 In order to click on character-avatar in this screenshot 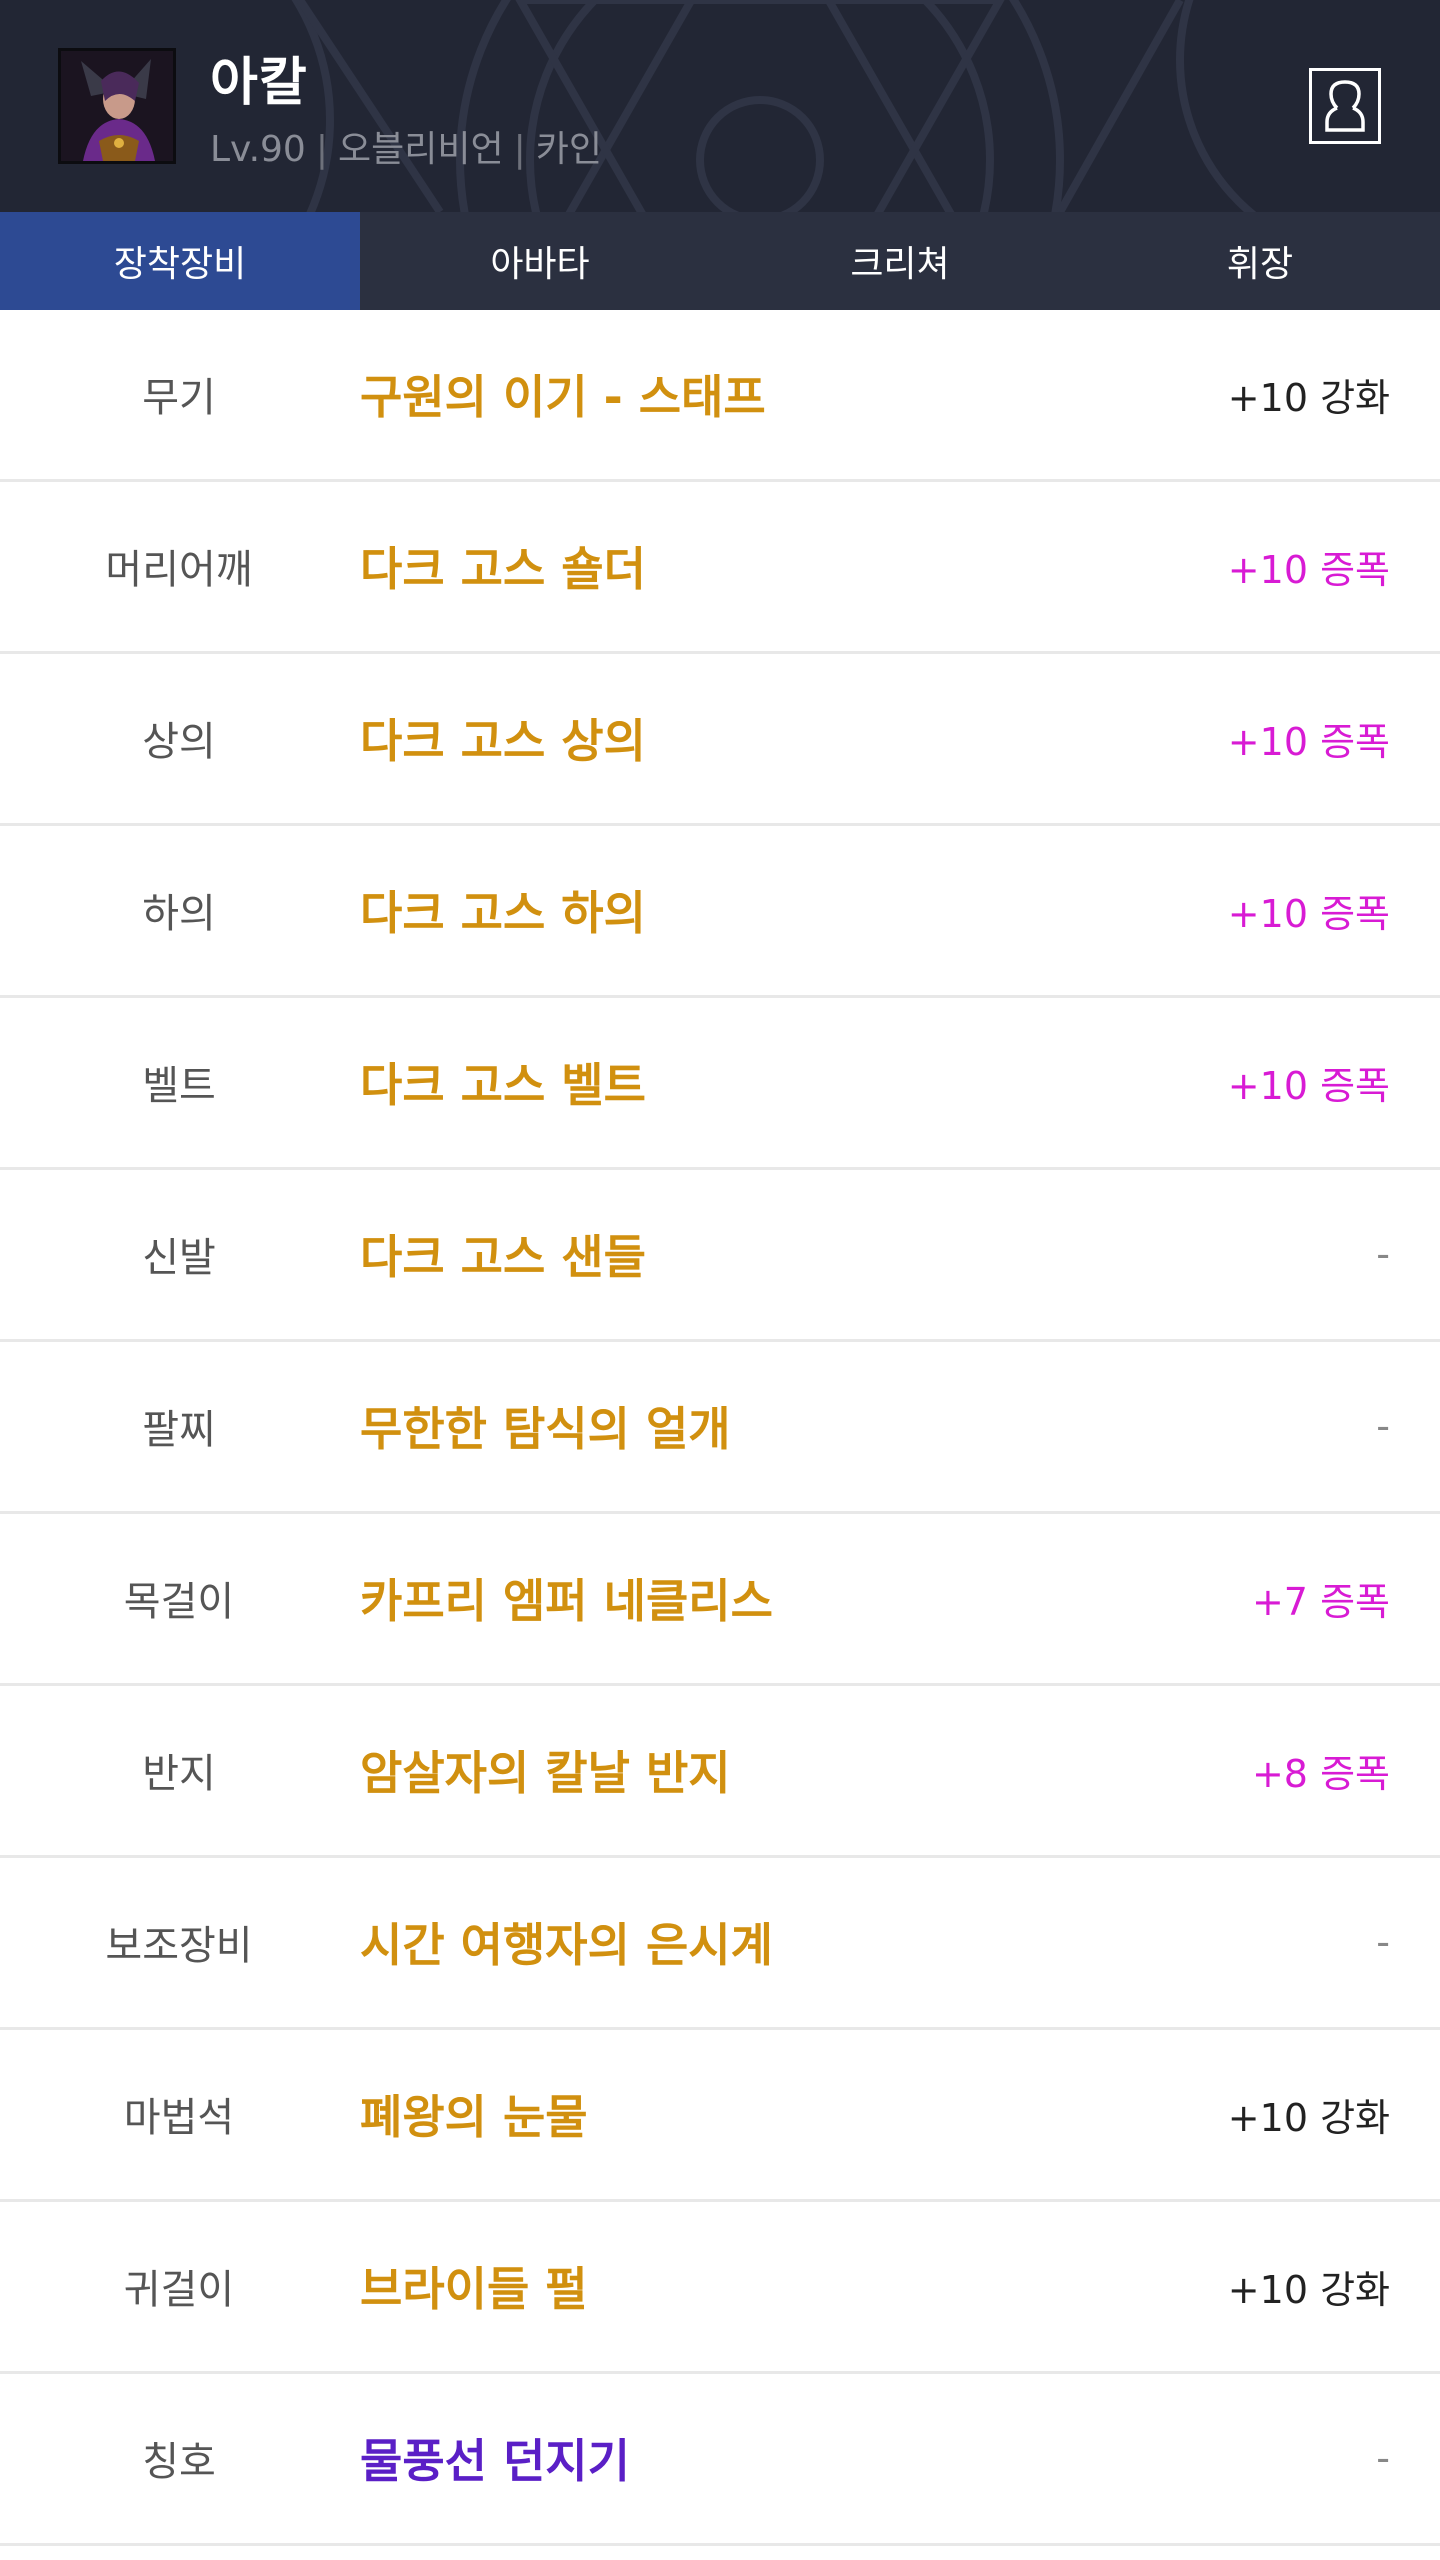, I will do `click(117, 106)`.